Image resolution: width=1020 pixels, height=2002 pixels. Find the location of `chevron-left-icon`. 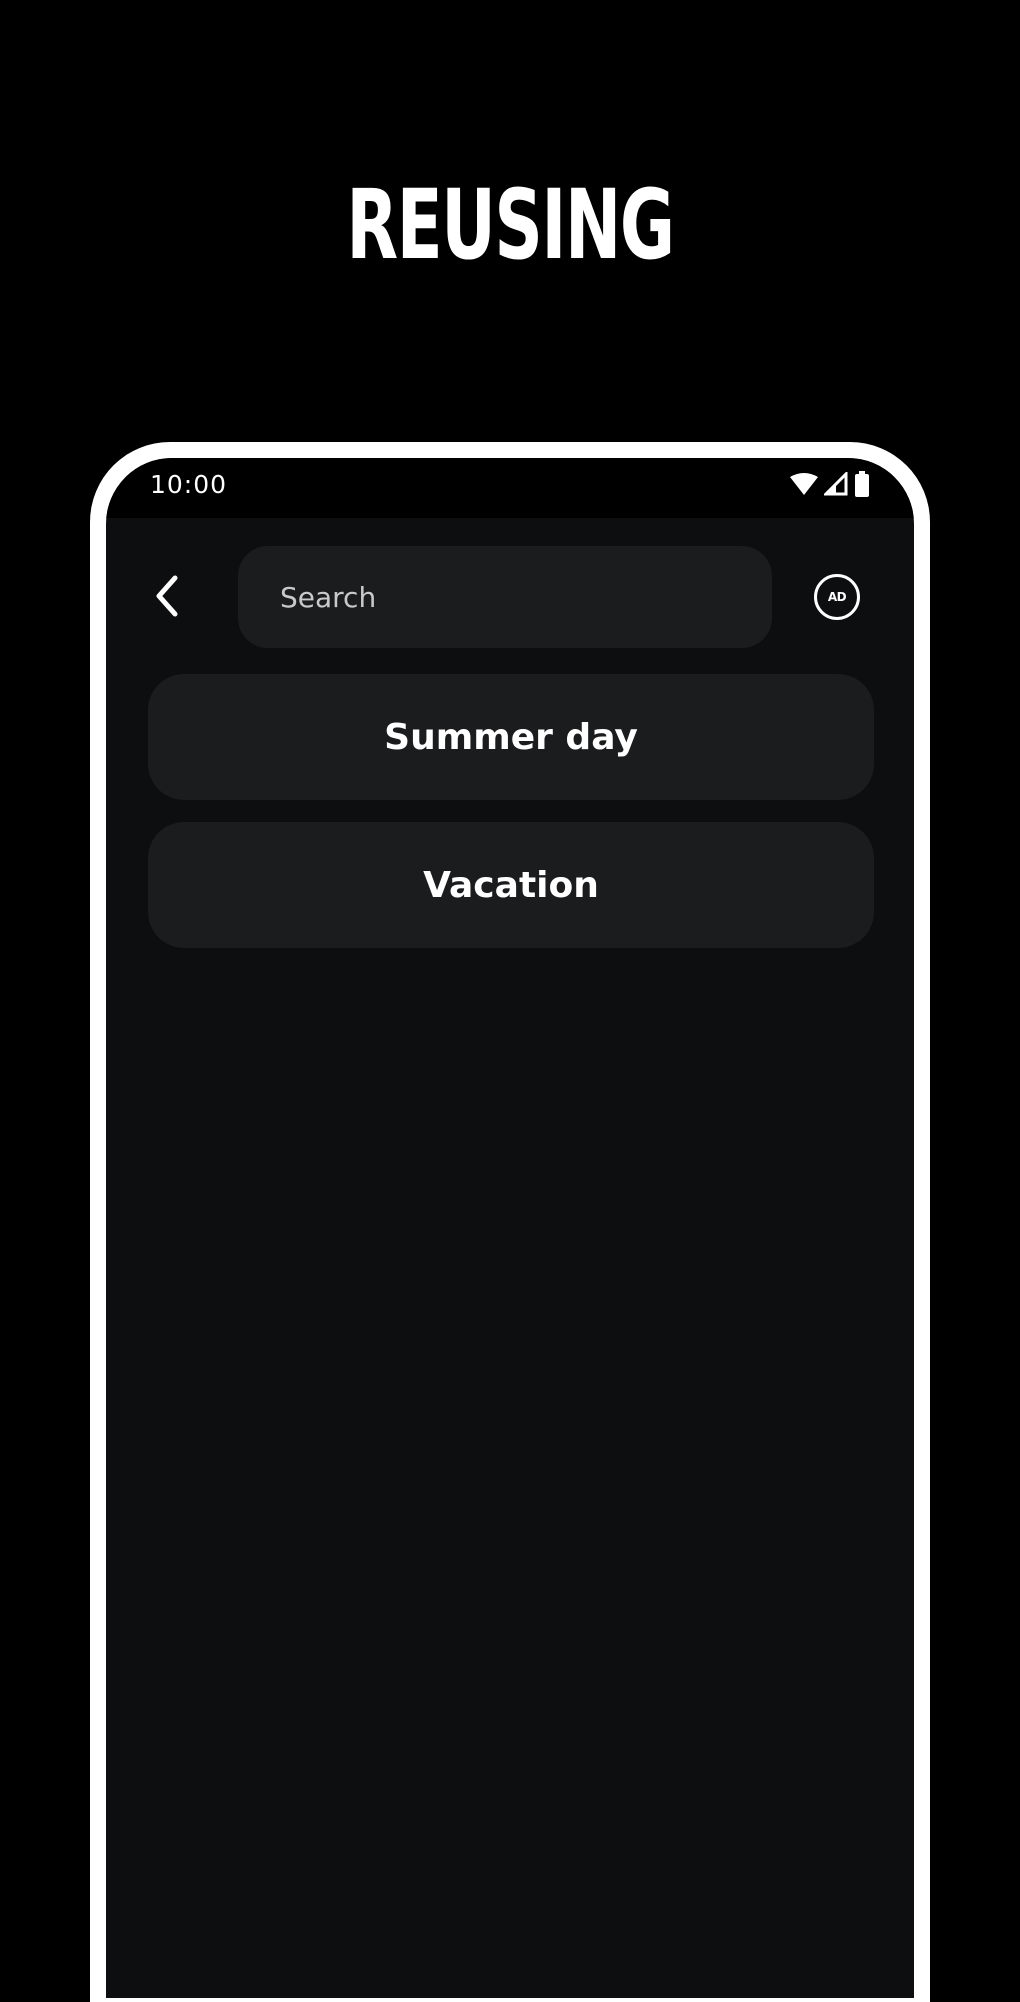

chevron-left-icon is located at coordinates (166, 598).